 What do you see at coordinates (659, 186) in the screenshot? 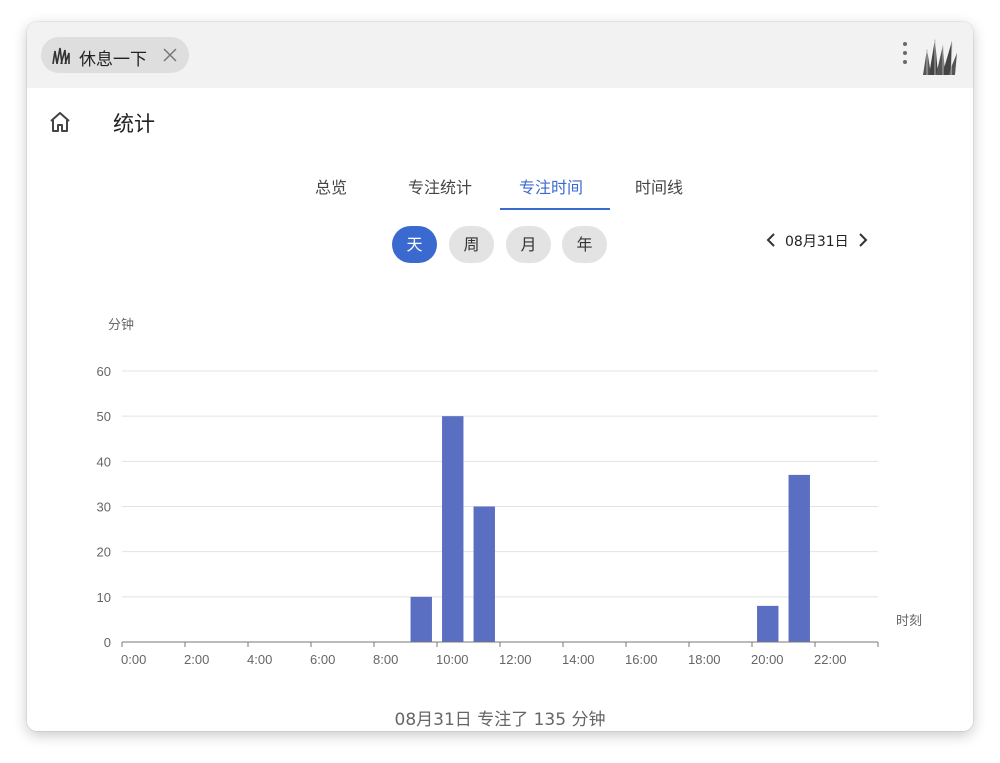
I see `tab-timeline: 时间线` at bounding box center [659, 186].